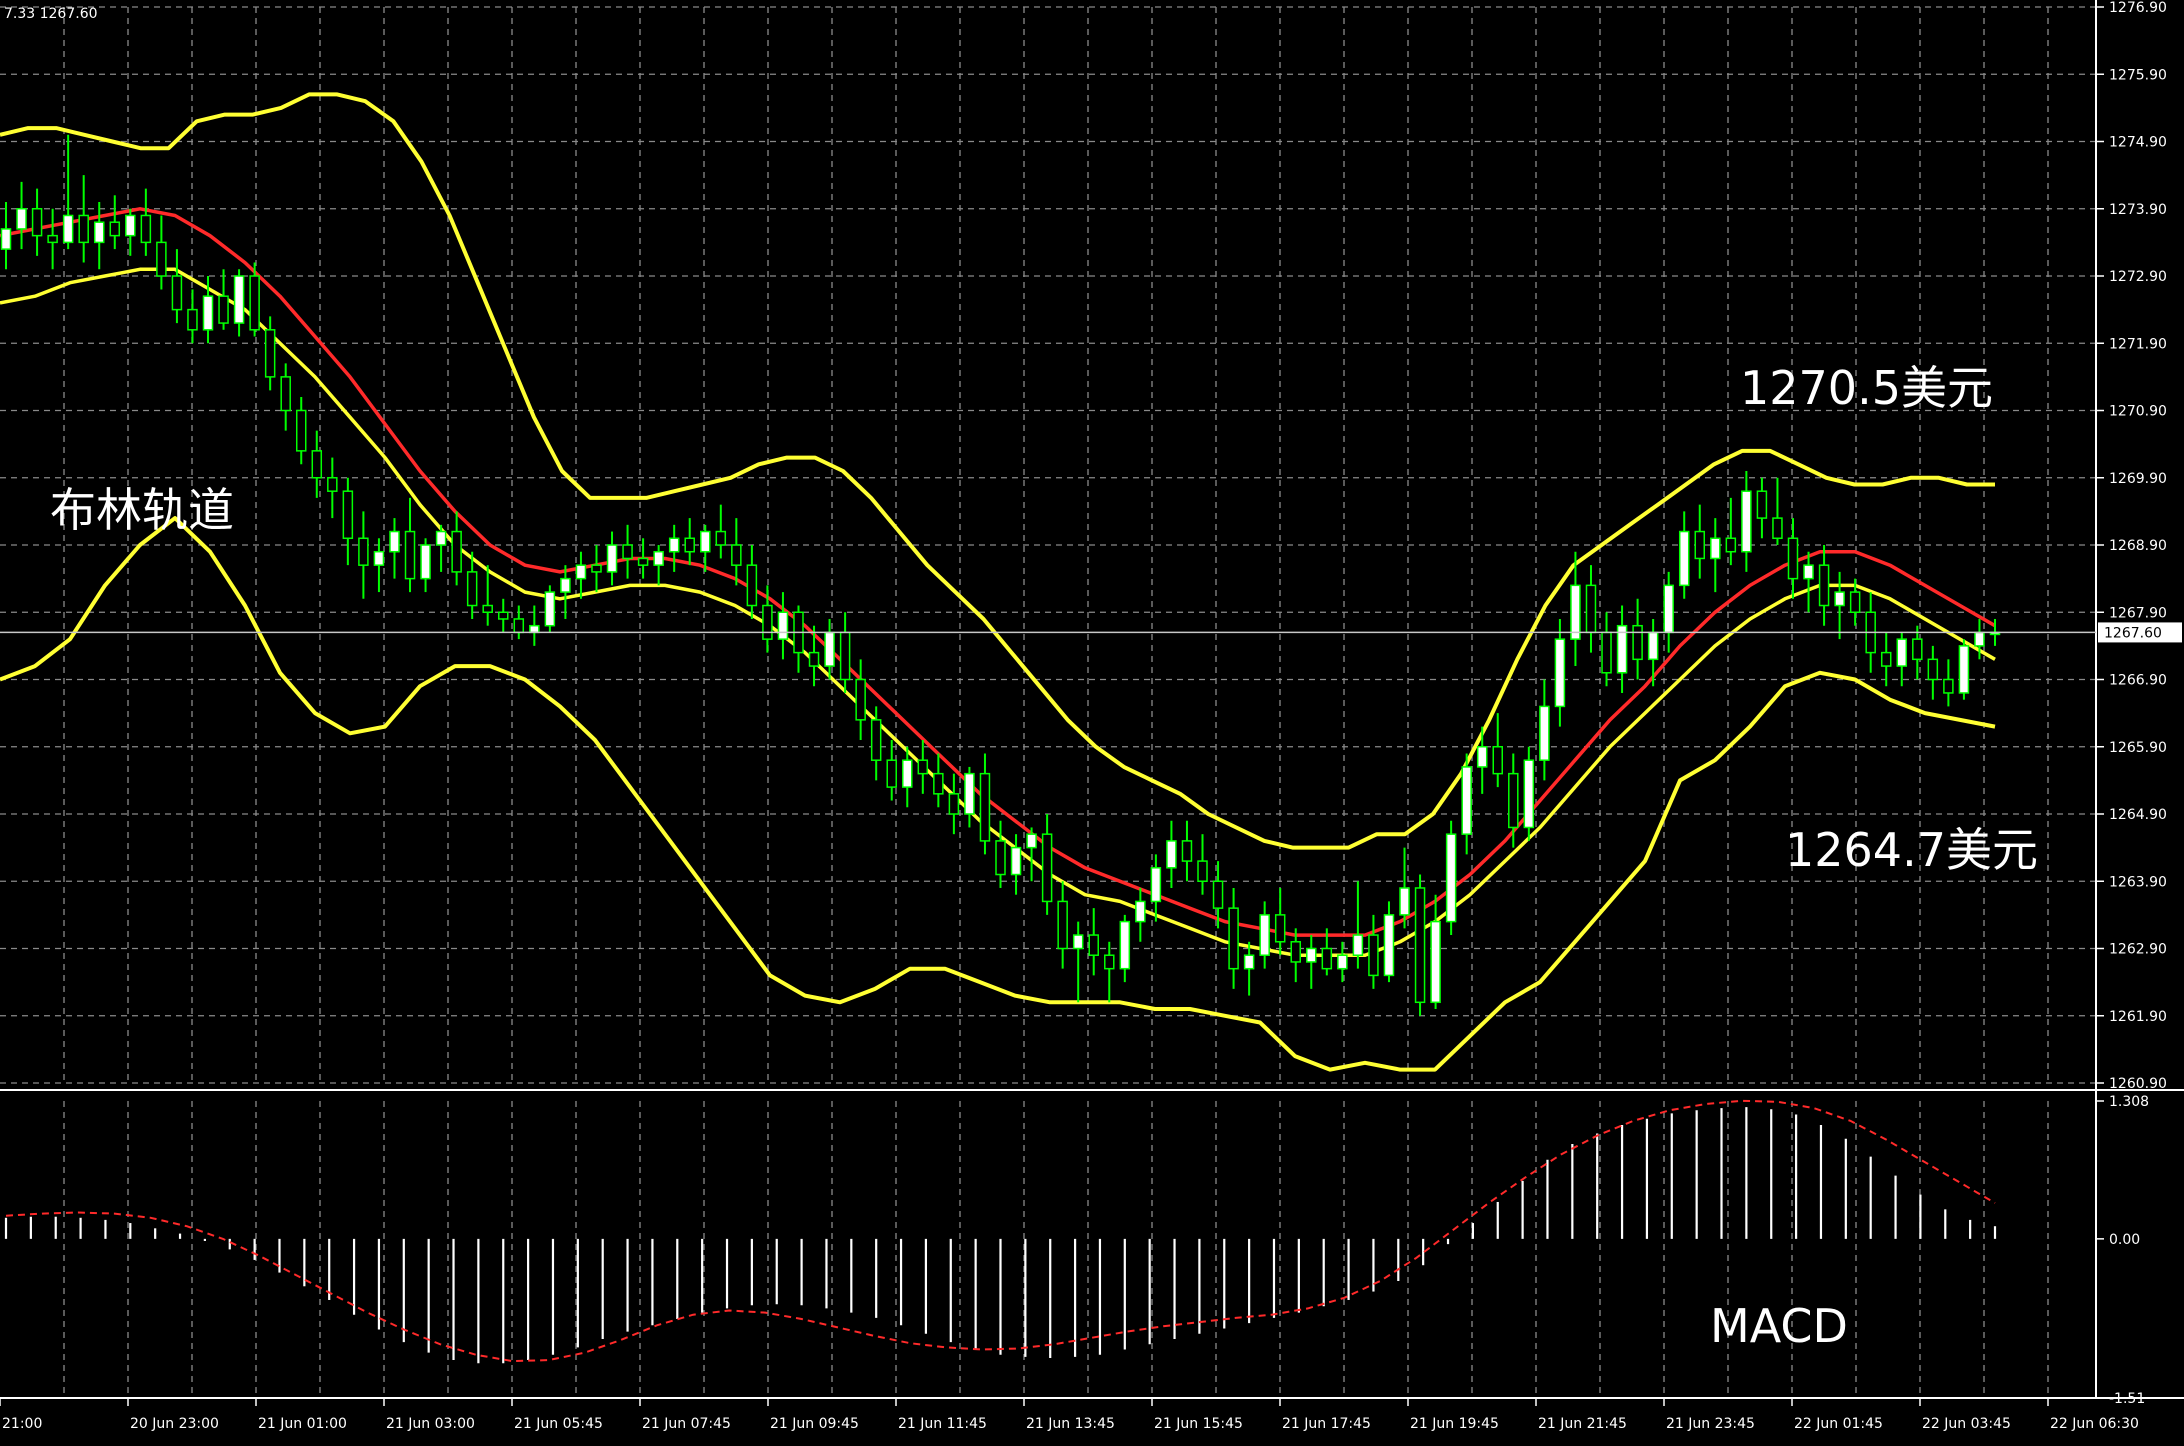 The width and height of the screenshot is (2184, 1446). I want to click on macd-tick-label: 0.00, so click(2124, 1240).